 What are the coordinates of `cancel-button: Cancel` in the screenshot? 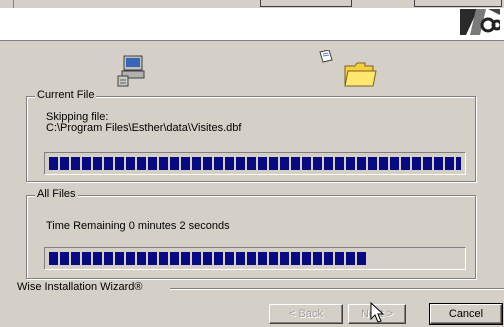 It's located at (466, 314).